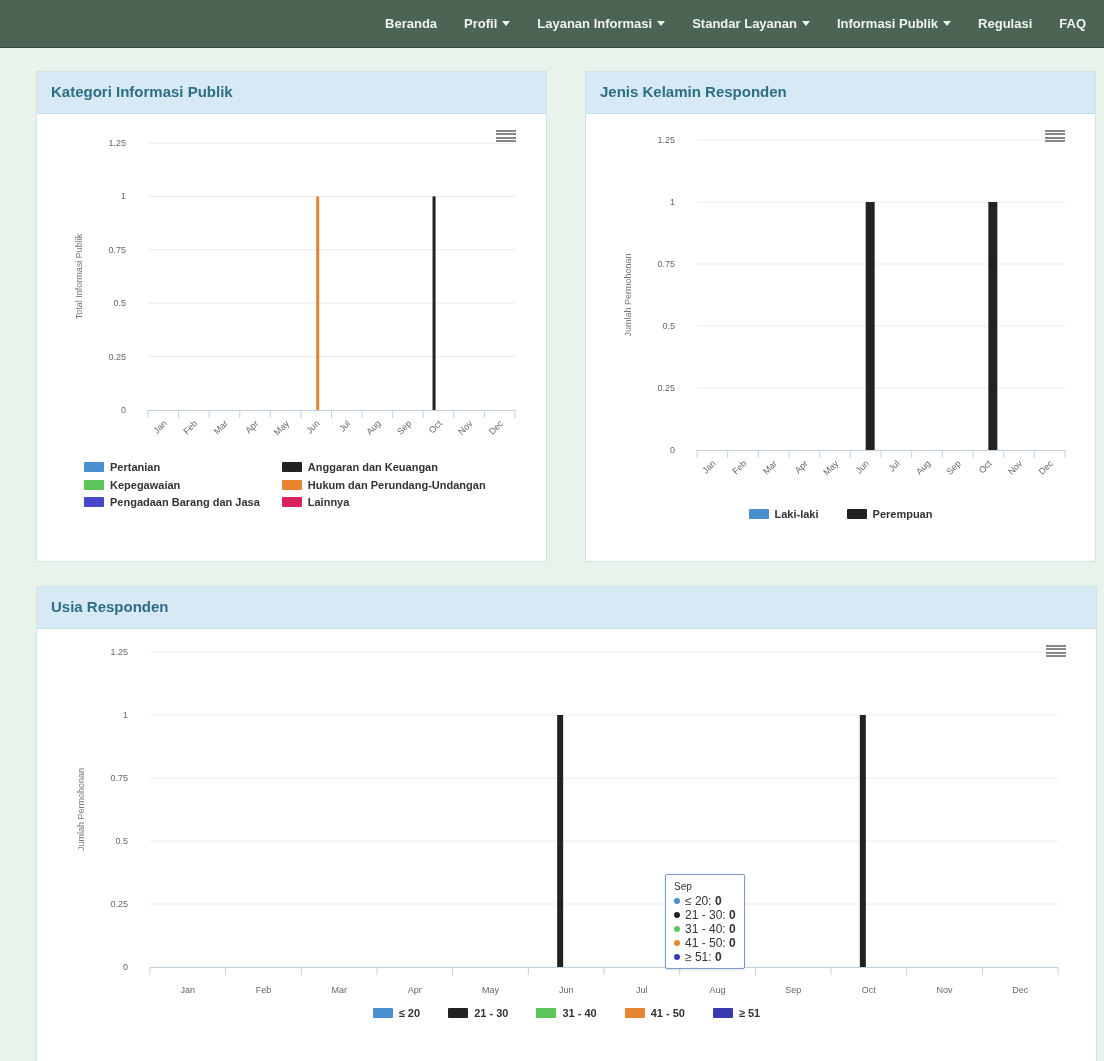 The image size is (1104, 1061). What do you see at coordinates (383, 502) in the screenshot?
I see `legend-item: Lainnya` at bounding box center [383, 502].